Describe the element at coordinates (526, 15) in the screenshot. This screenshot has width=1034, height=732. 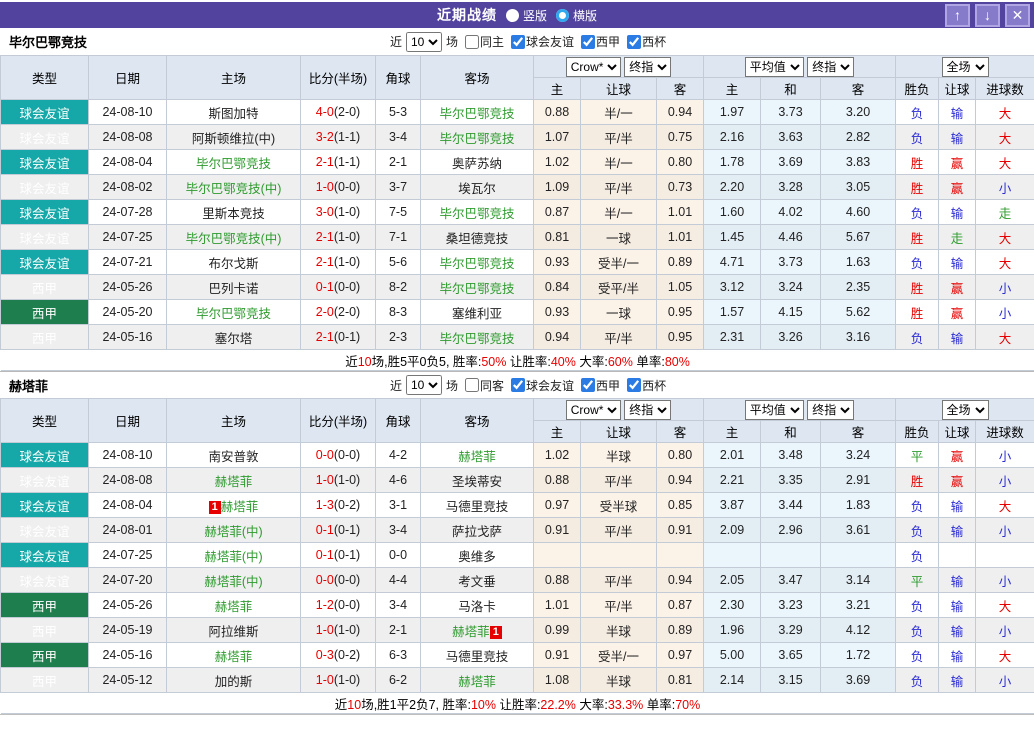
I see `vertical-layout-radio: 竖版` at that location.